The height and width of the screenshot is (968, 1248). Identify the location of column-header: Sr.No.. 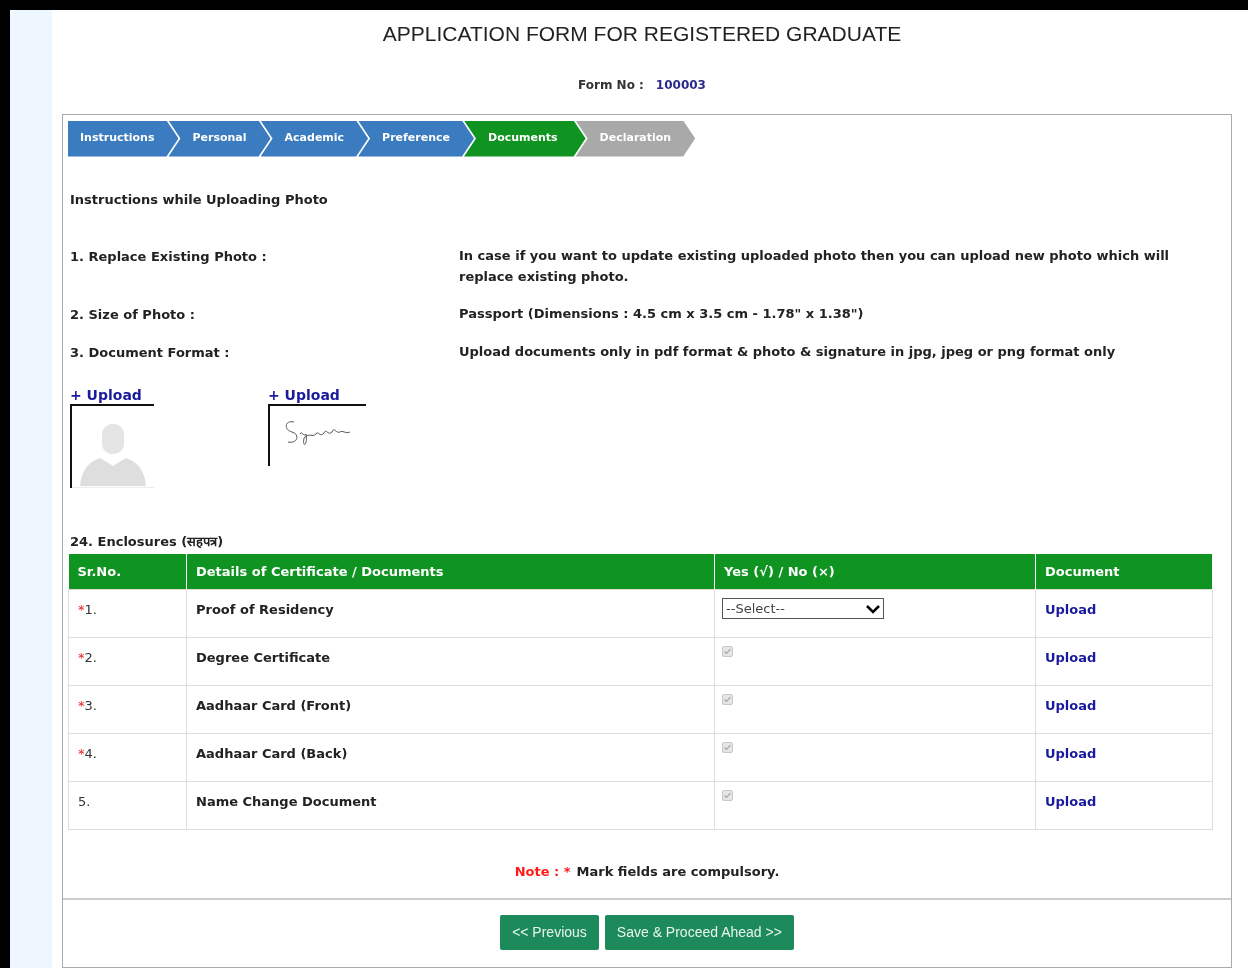
(127, 571).